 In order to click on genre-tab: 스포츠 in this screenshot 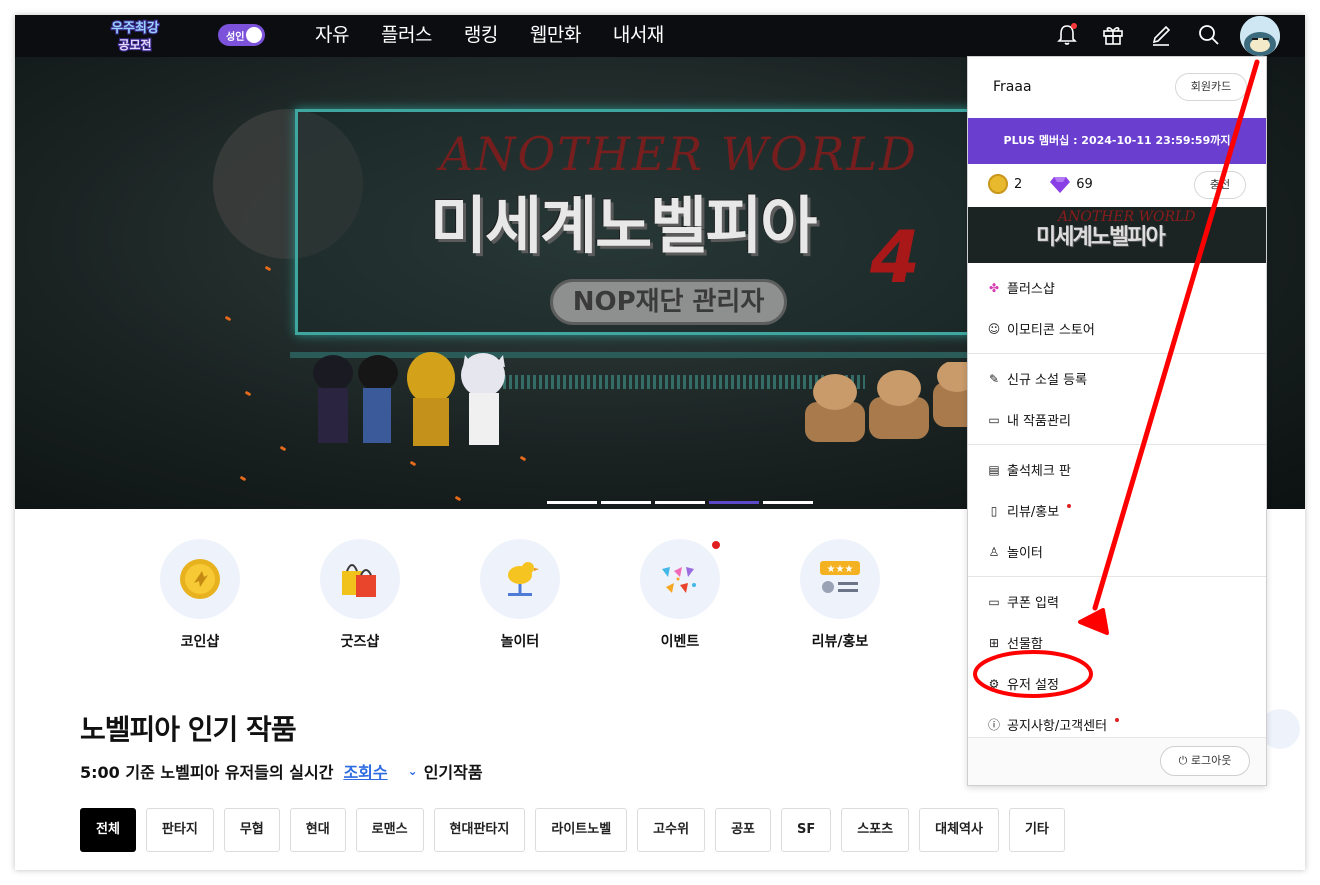, I will do `click(875, 830)`.